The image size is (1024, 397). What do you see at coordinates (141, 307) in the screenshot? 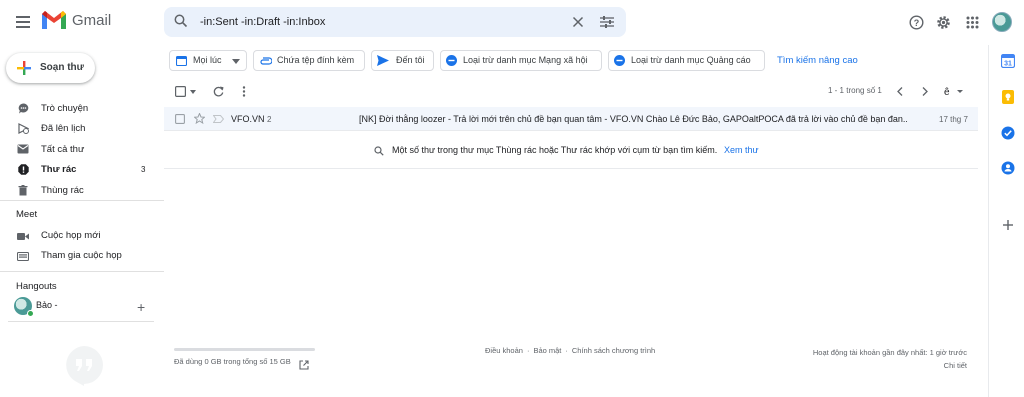
I see `add-contact-icon: +` at bounding box center [141, 307].